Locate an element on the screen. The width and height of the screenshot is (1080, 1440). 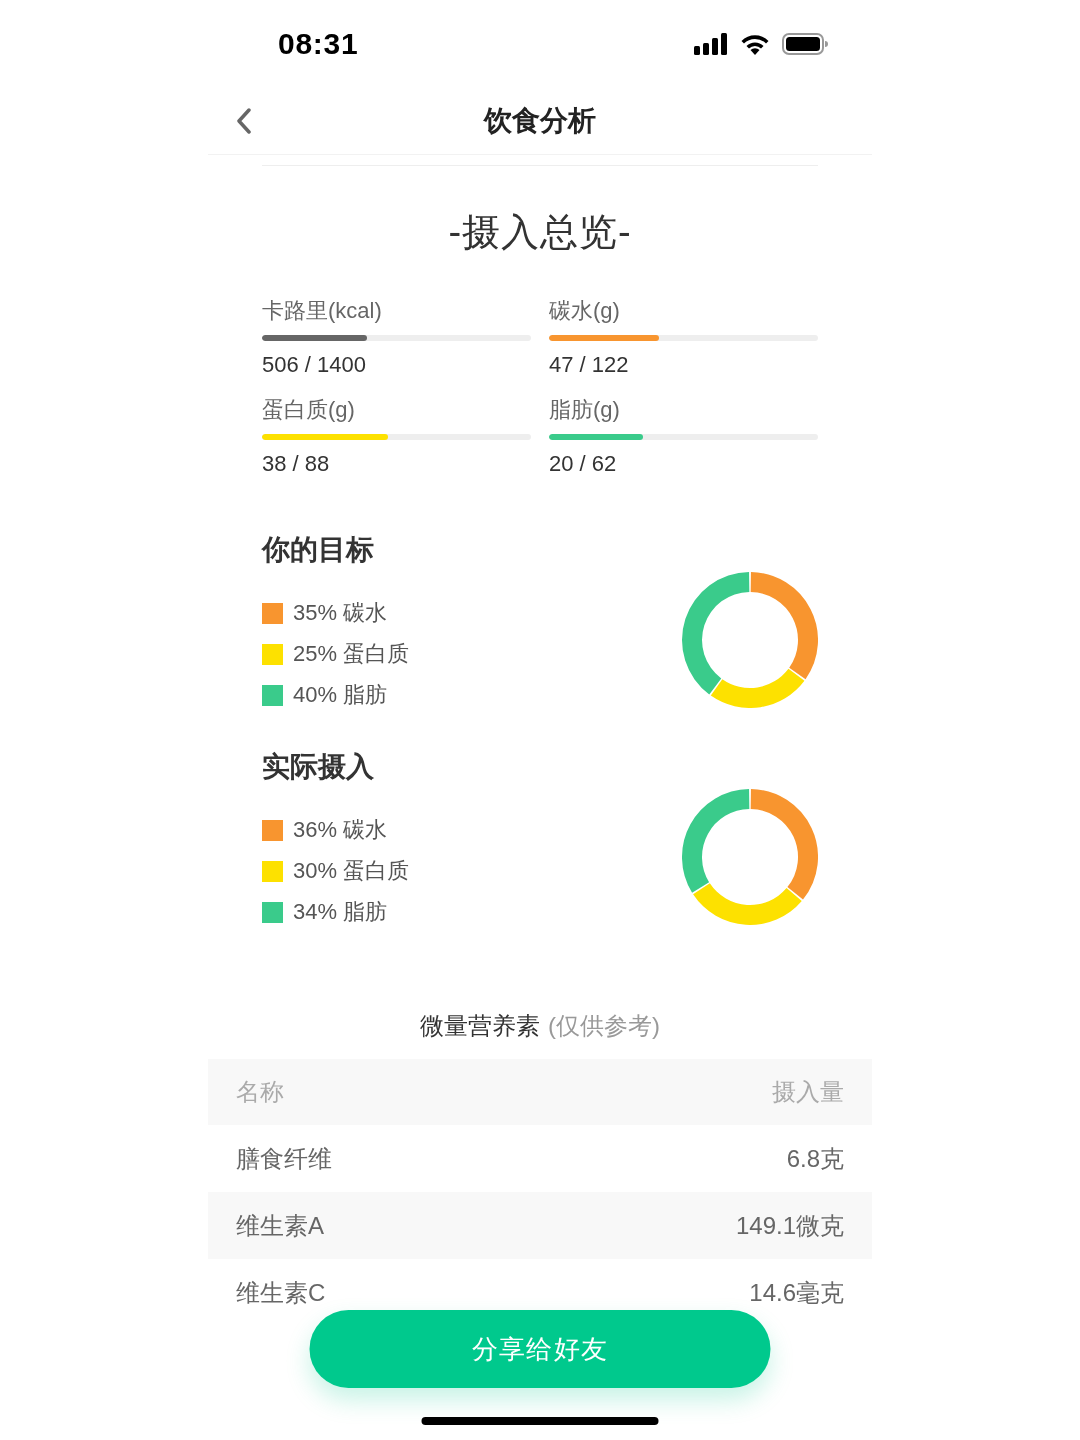
signal-icon is located at coordinates (711, 44).